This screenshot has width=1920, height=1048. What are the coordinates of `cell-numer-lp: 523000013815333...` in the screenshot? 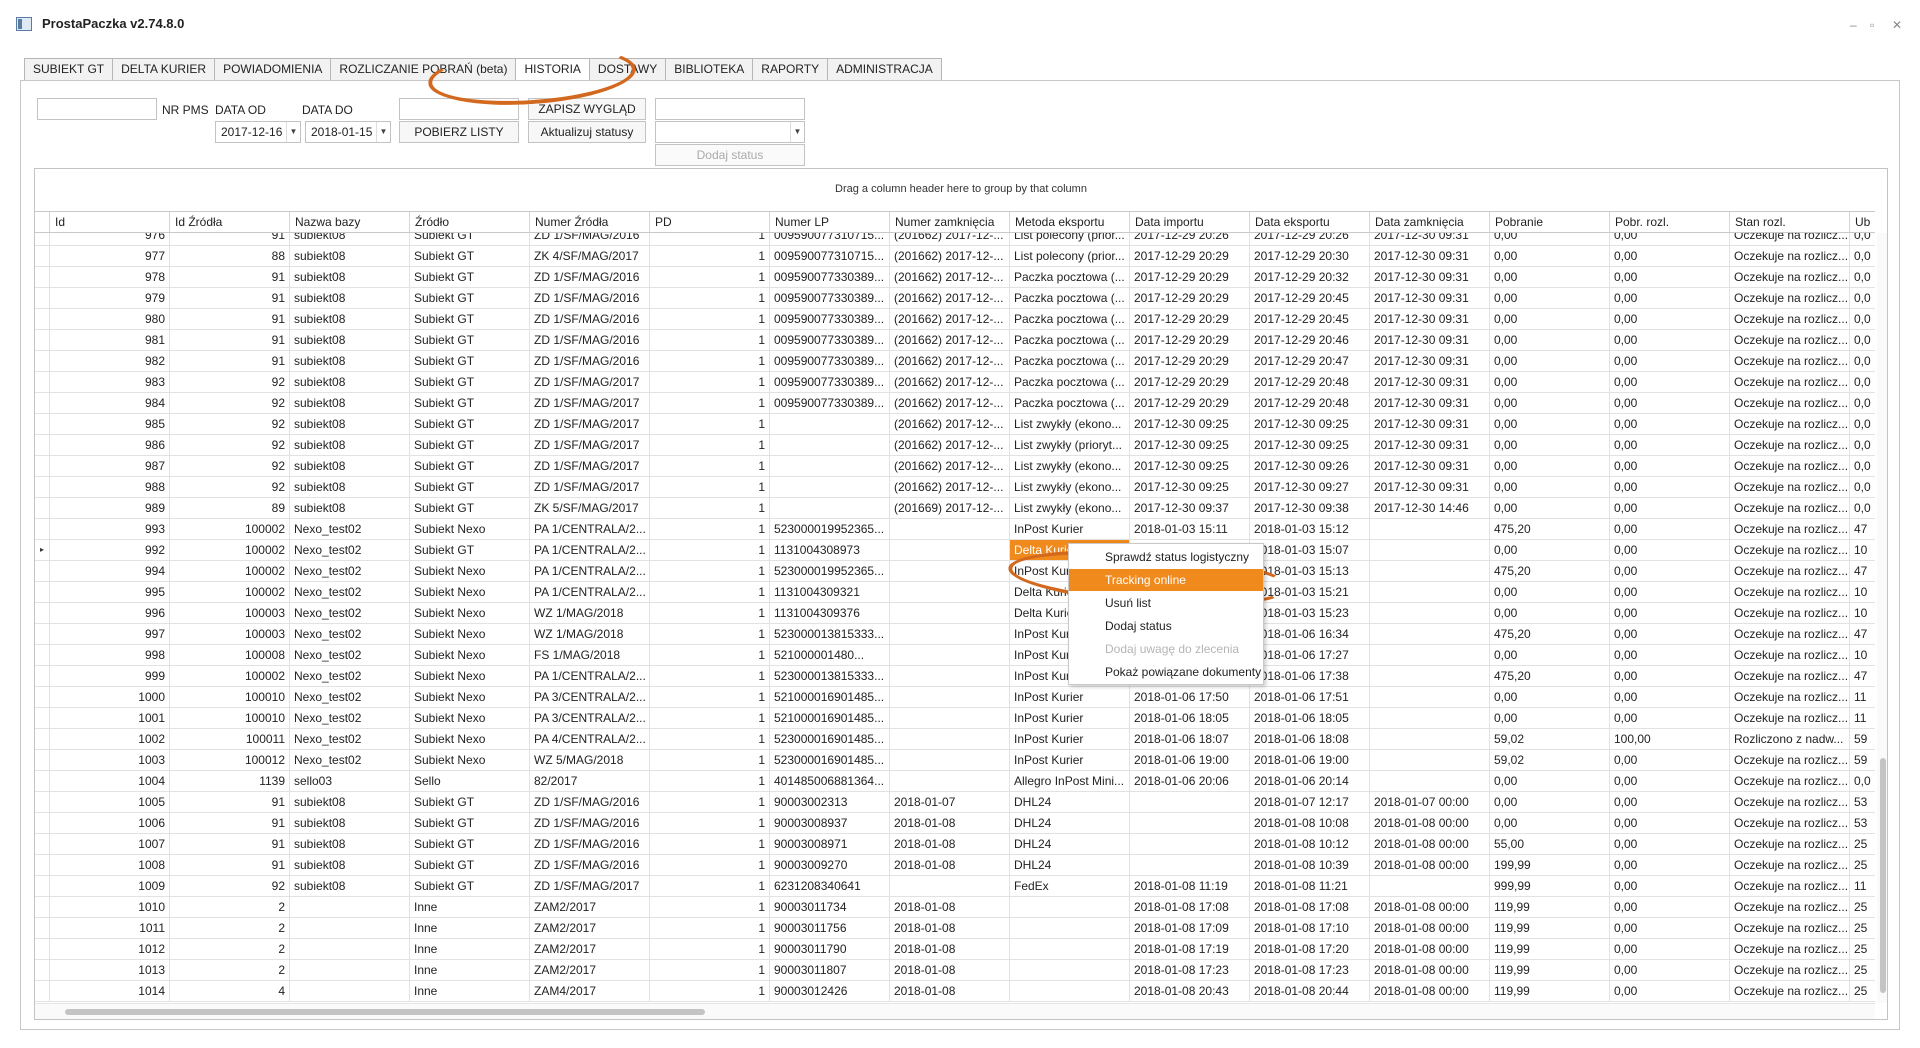 It's located at (829, 676).